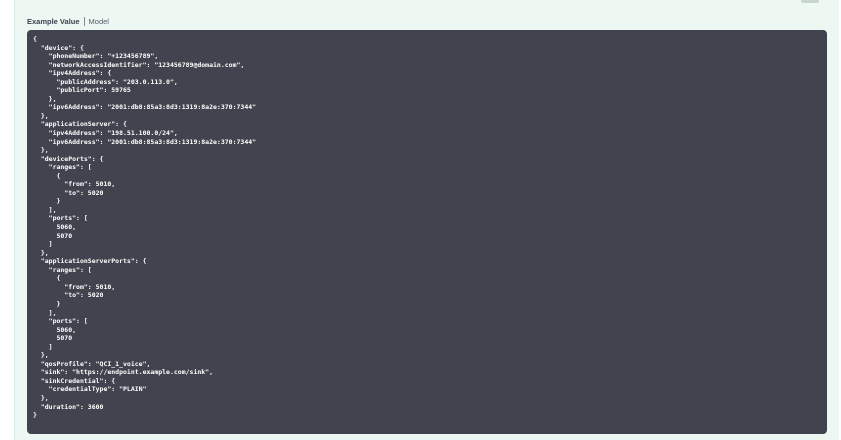 The height and width of the screenshot is (440, 841). Describe the element at coordinates (80, 124) in the screenshot. I see `code-line: "applicationServer": {` at that location.